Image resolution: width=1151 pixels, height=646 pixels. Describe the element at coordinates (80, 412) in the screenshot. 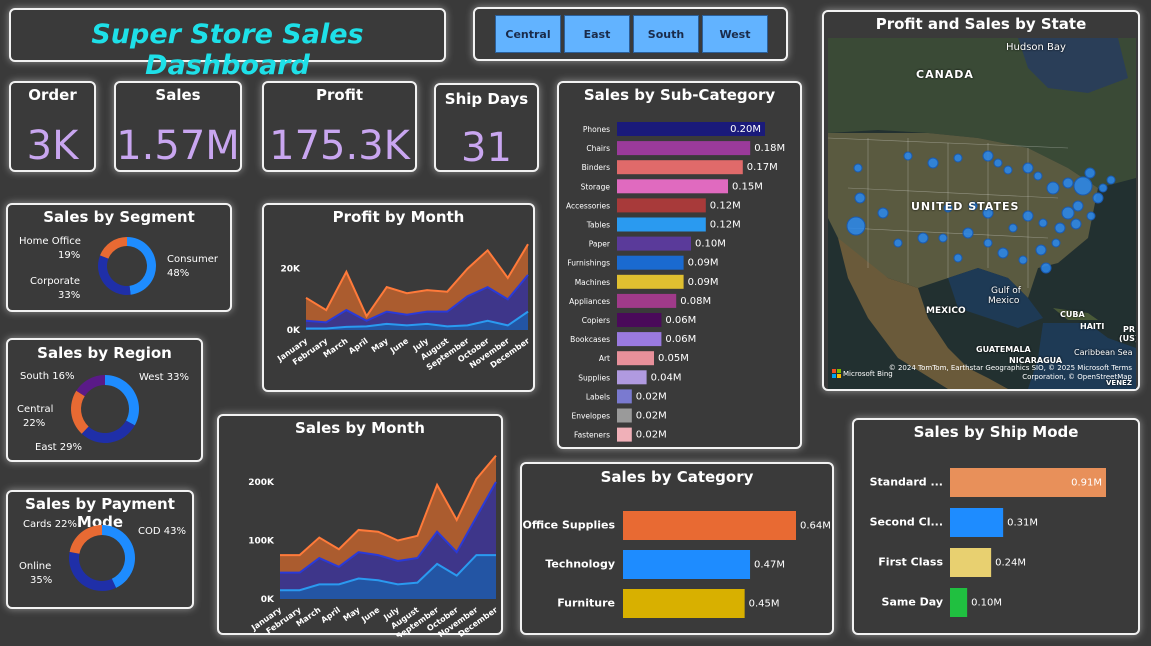

I see `region-slice-central` at that location.